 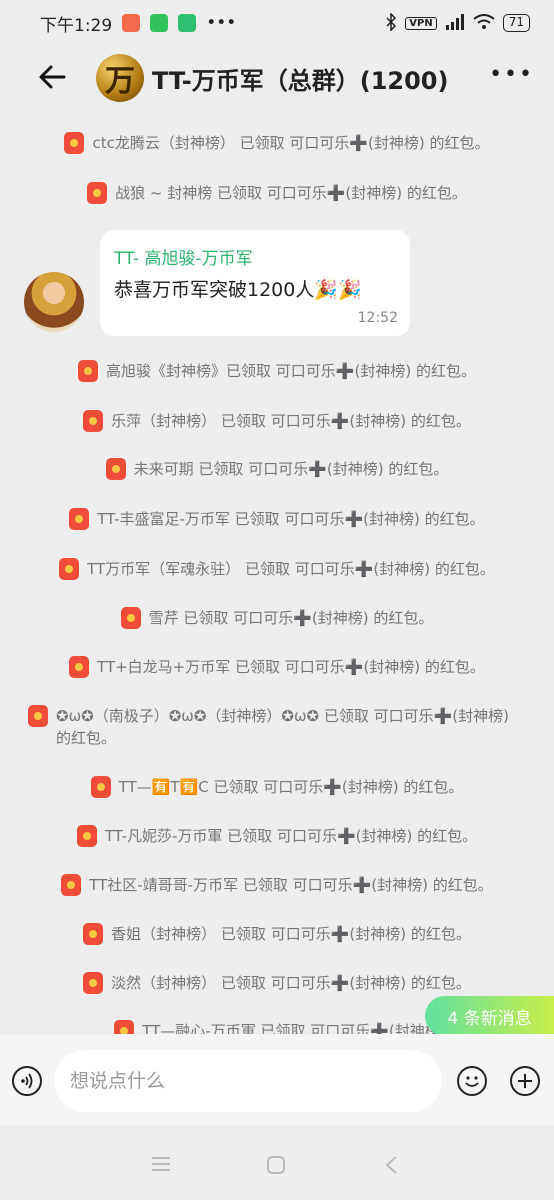 What do you see at coordinates (391, 22) in the screenshot?
I see `bluetooth-icon` at bounding box center [391, 22].